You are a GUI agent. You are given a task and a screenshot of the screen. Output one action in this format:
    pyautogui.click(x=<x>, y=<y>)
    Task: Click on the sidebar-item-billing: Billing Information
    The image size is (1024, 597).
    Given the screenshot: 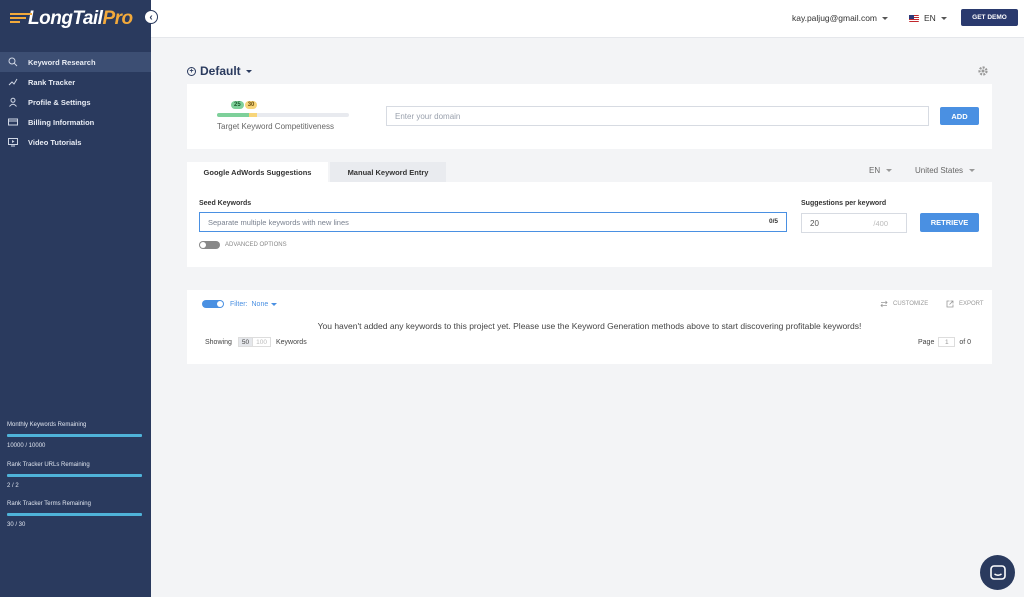 What is the action you would take?
    pyautogui.click(x=75, y=122)
    